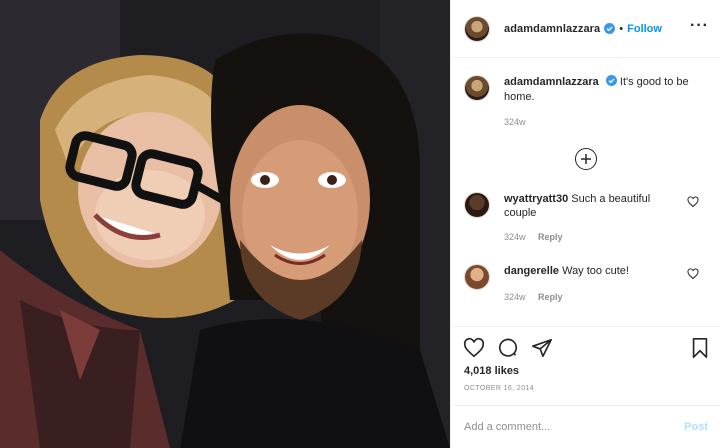 This screenshot has height=448, width=720. Describe the element at coordinates (515, 122) in the screenshot. I see `caption-age: 324w` at that location.